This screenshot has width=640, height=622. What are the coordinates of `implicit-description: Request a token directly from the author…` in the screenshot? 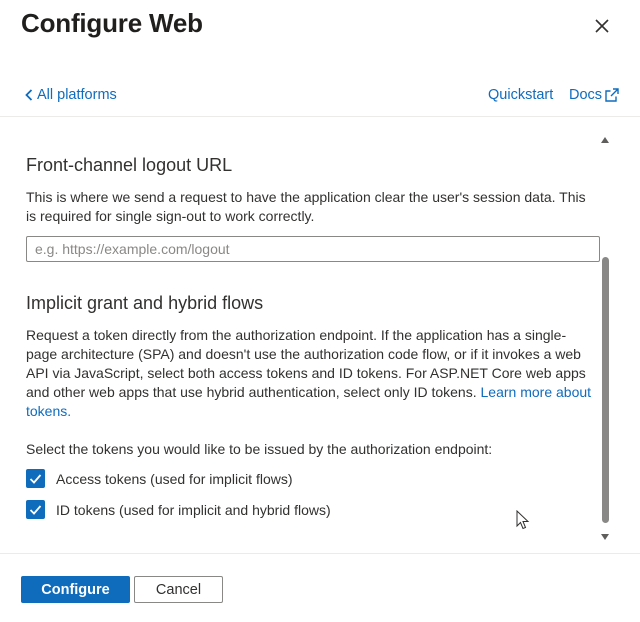 It's located at (311, 373).